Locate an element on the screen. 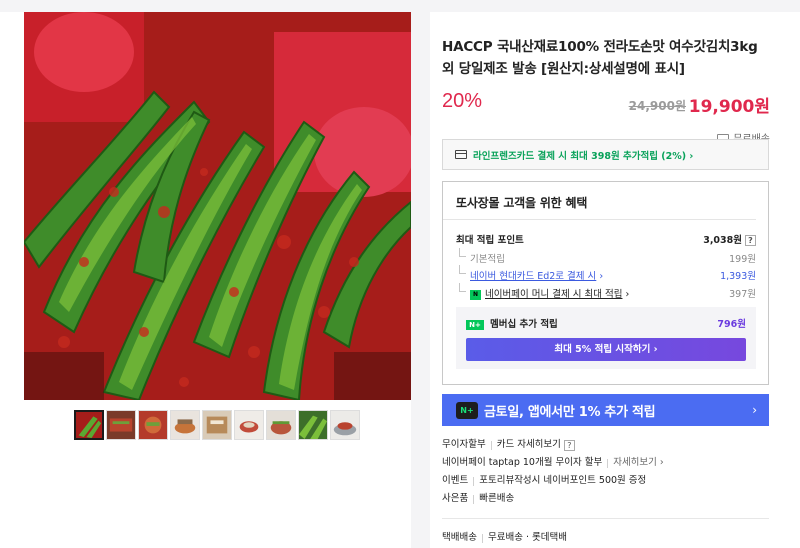  max-points-row: 최대 적립 포인트 3,038원? is located at coordinates (606, 239).